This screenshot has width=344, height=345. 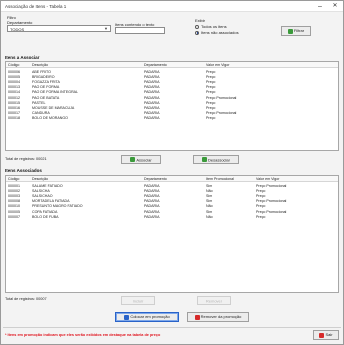 What do you see at coordinates (172, 6) in the screenshot?
I see `title-bar: Associação de Itens - Tabela 1 – ✕` at bounding box center [172, 6].